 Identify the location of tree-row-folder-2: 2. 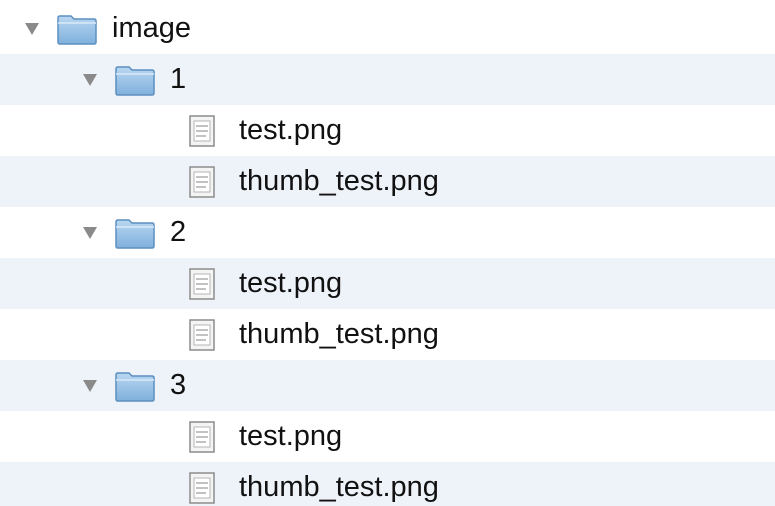
(387, 232).